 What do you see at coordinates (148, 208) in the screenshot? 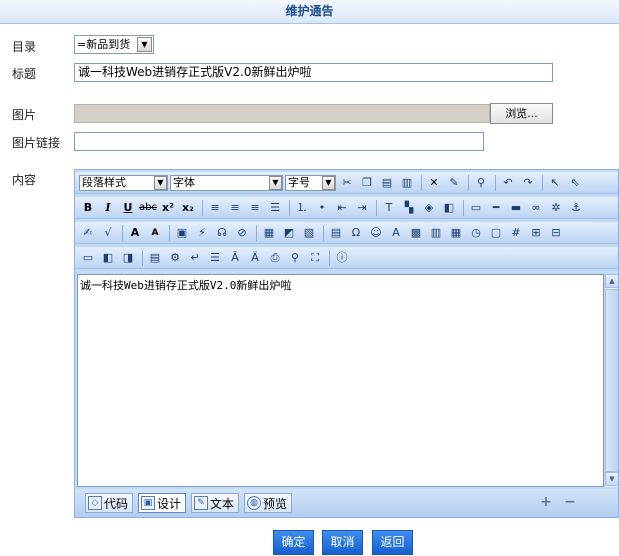
I see `strikethrough-icon: abc` at bounding box center [148, 208].